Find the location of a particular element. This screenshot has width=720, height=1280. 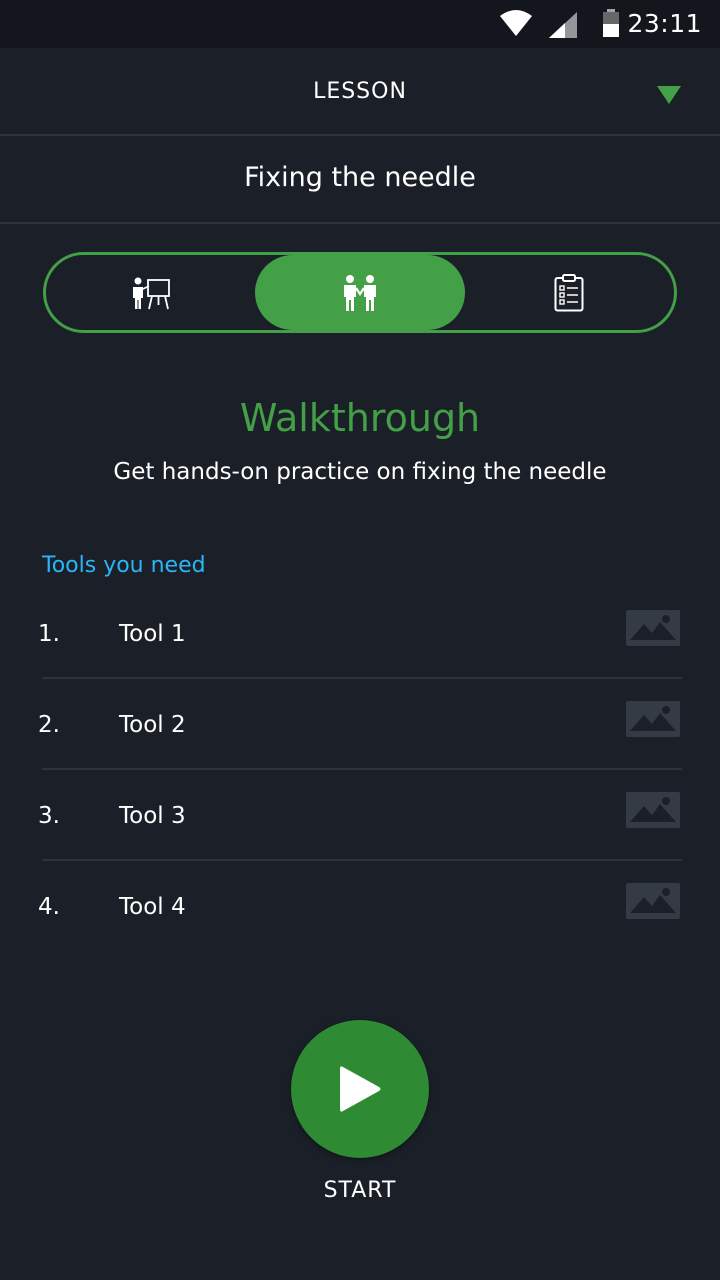

start-button is located at coordinates (360, 1089).